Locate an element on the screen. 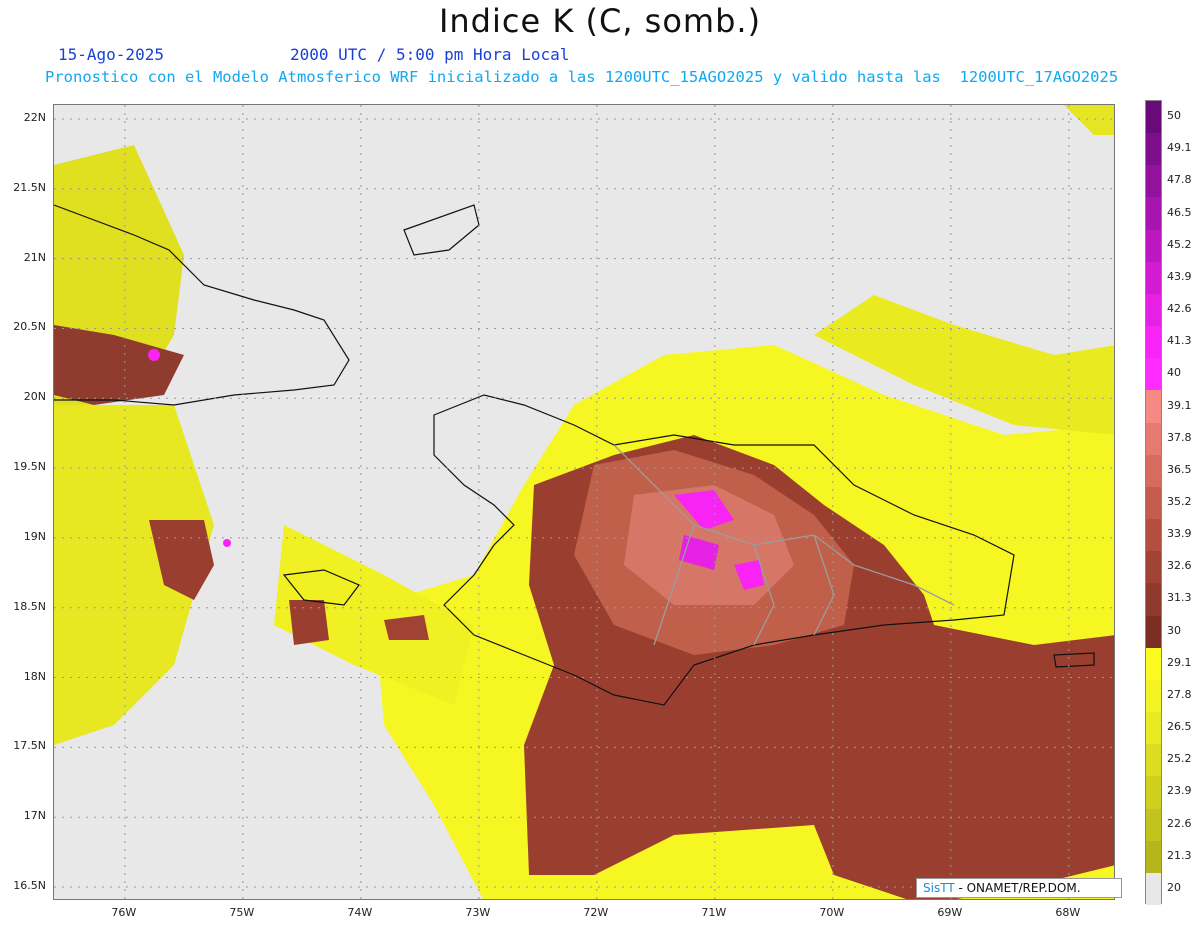  lat-label: 21.5N is located at coordinates (29, 187).